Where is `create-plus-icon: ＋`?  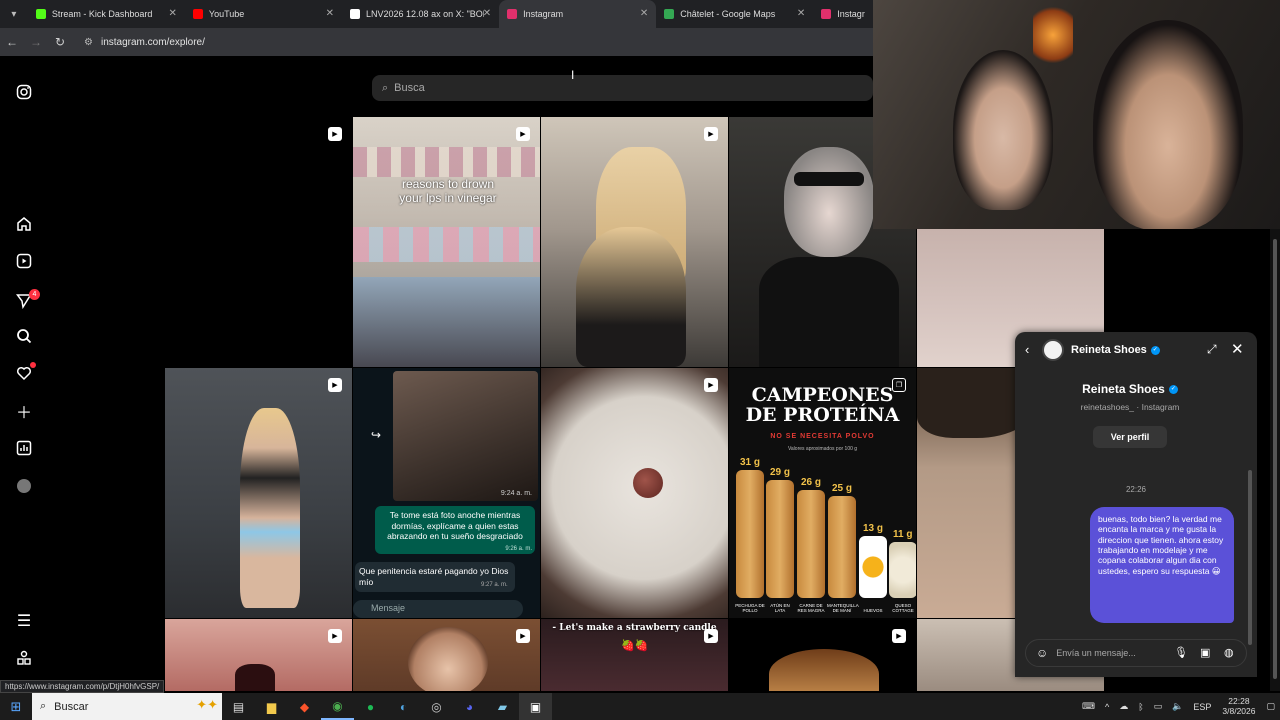
create-plus-icon: ＋ is located at coordinates (24, 411).